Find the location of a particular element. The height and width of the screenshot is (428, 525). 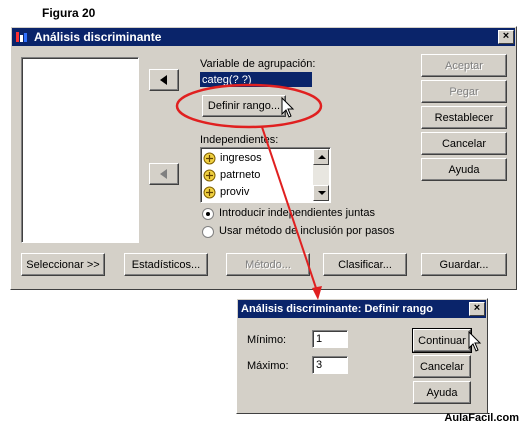

range-dialog-title: Análisis discriminante: Definir rango is located at coordinates (337, 309).